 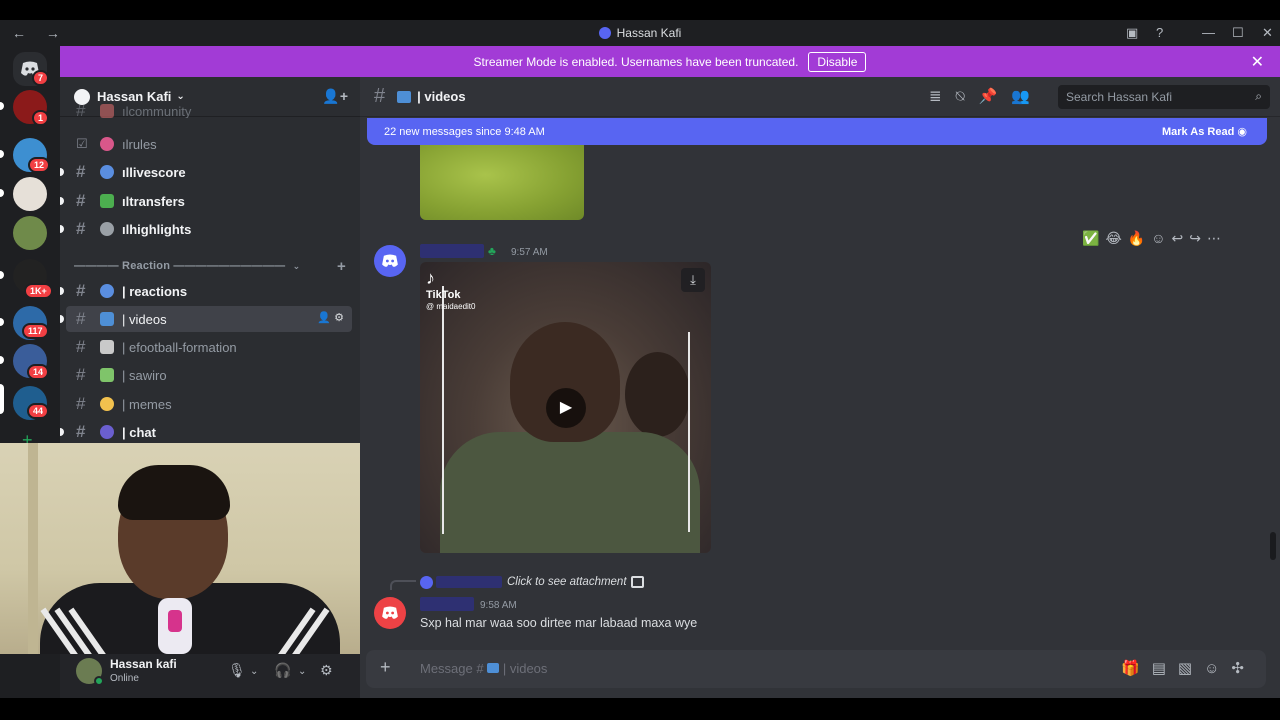 I want to click on letterbox-top, so click(x=640, y=10).